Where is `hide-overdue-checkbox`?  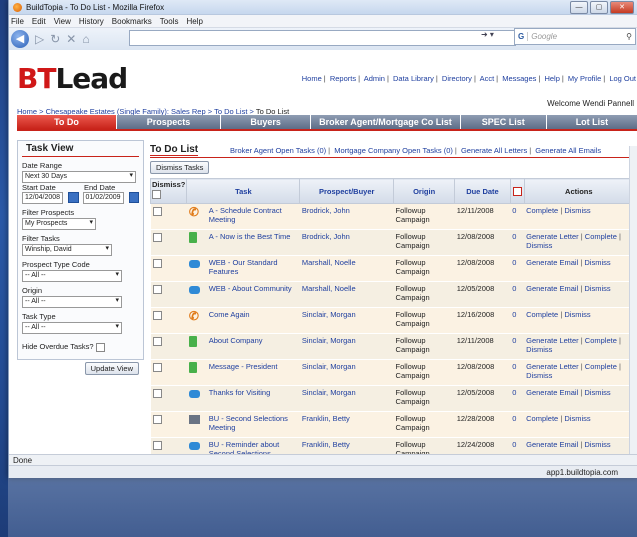
hide-overdue-checkbox is located at coordinates (100, 347).